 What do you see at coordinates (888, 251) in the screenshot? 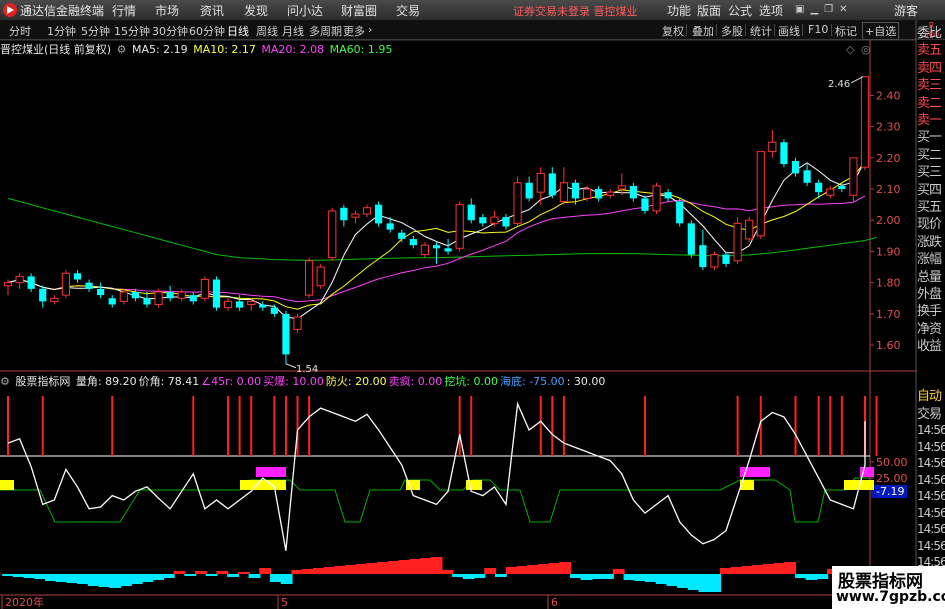
I see `price-tick-label: 1.90` at bounding box center [888, 251].